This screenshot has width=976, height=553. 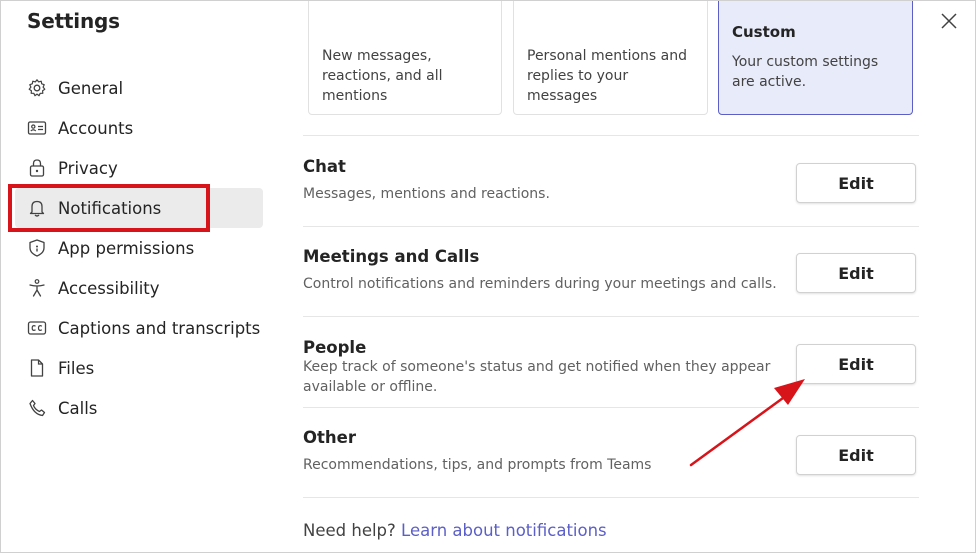 I want to click on sidebar-item-accounts: Accounts, so click(x=139, y=128).